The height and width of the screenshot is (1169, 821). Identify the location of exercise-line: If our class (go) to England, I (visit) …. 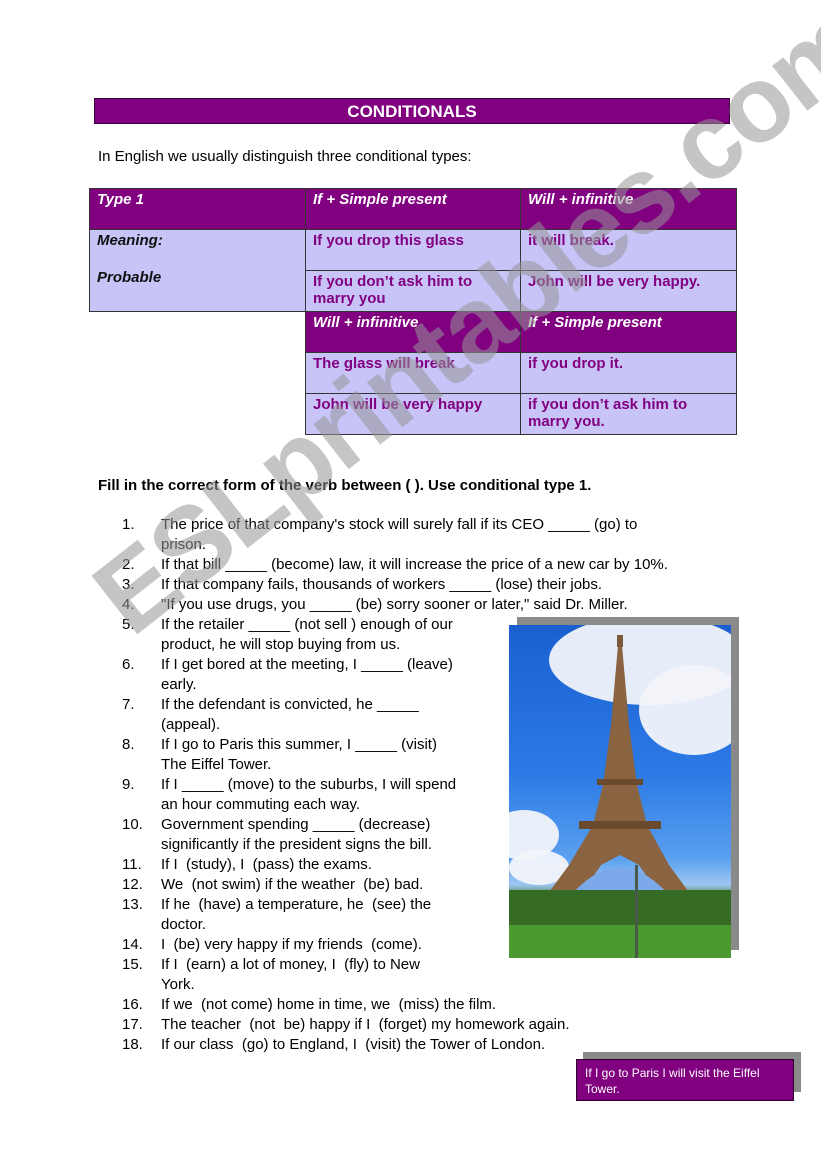
(353, 1044).